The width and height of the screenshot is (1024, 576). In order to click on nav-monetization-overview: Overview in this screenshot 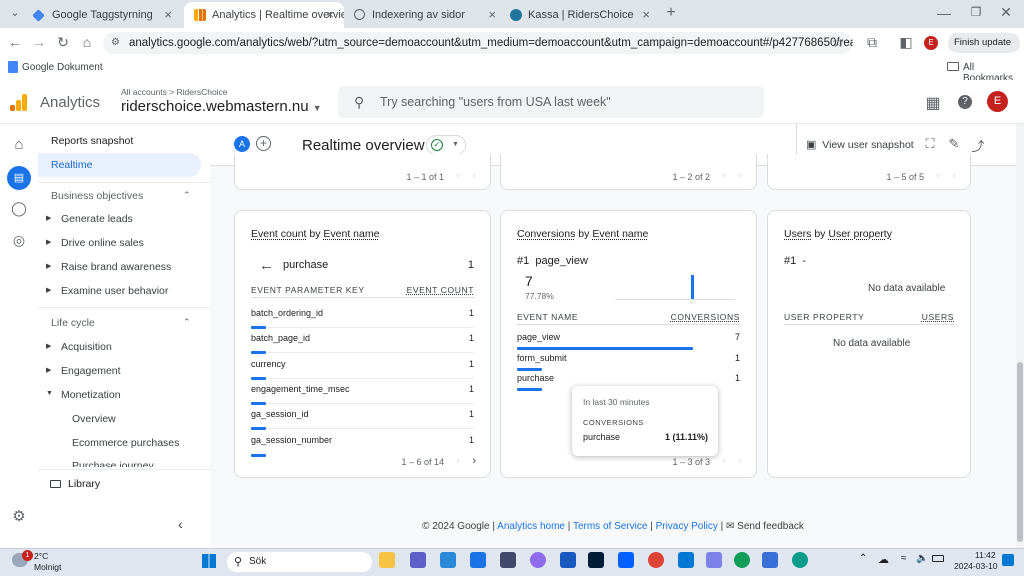, I will do `click(94, 419)`.